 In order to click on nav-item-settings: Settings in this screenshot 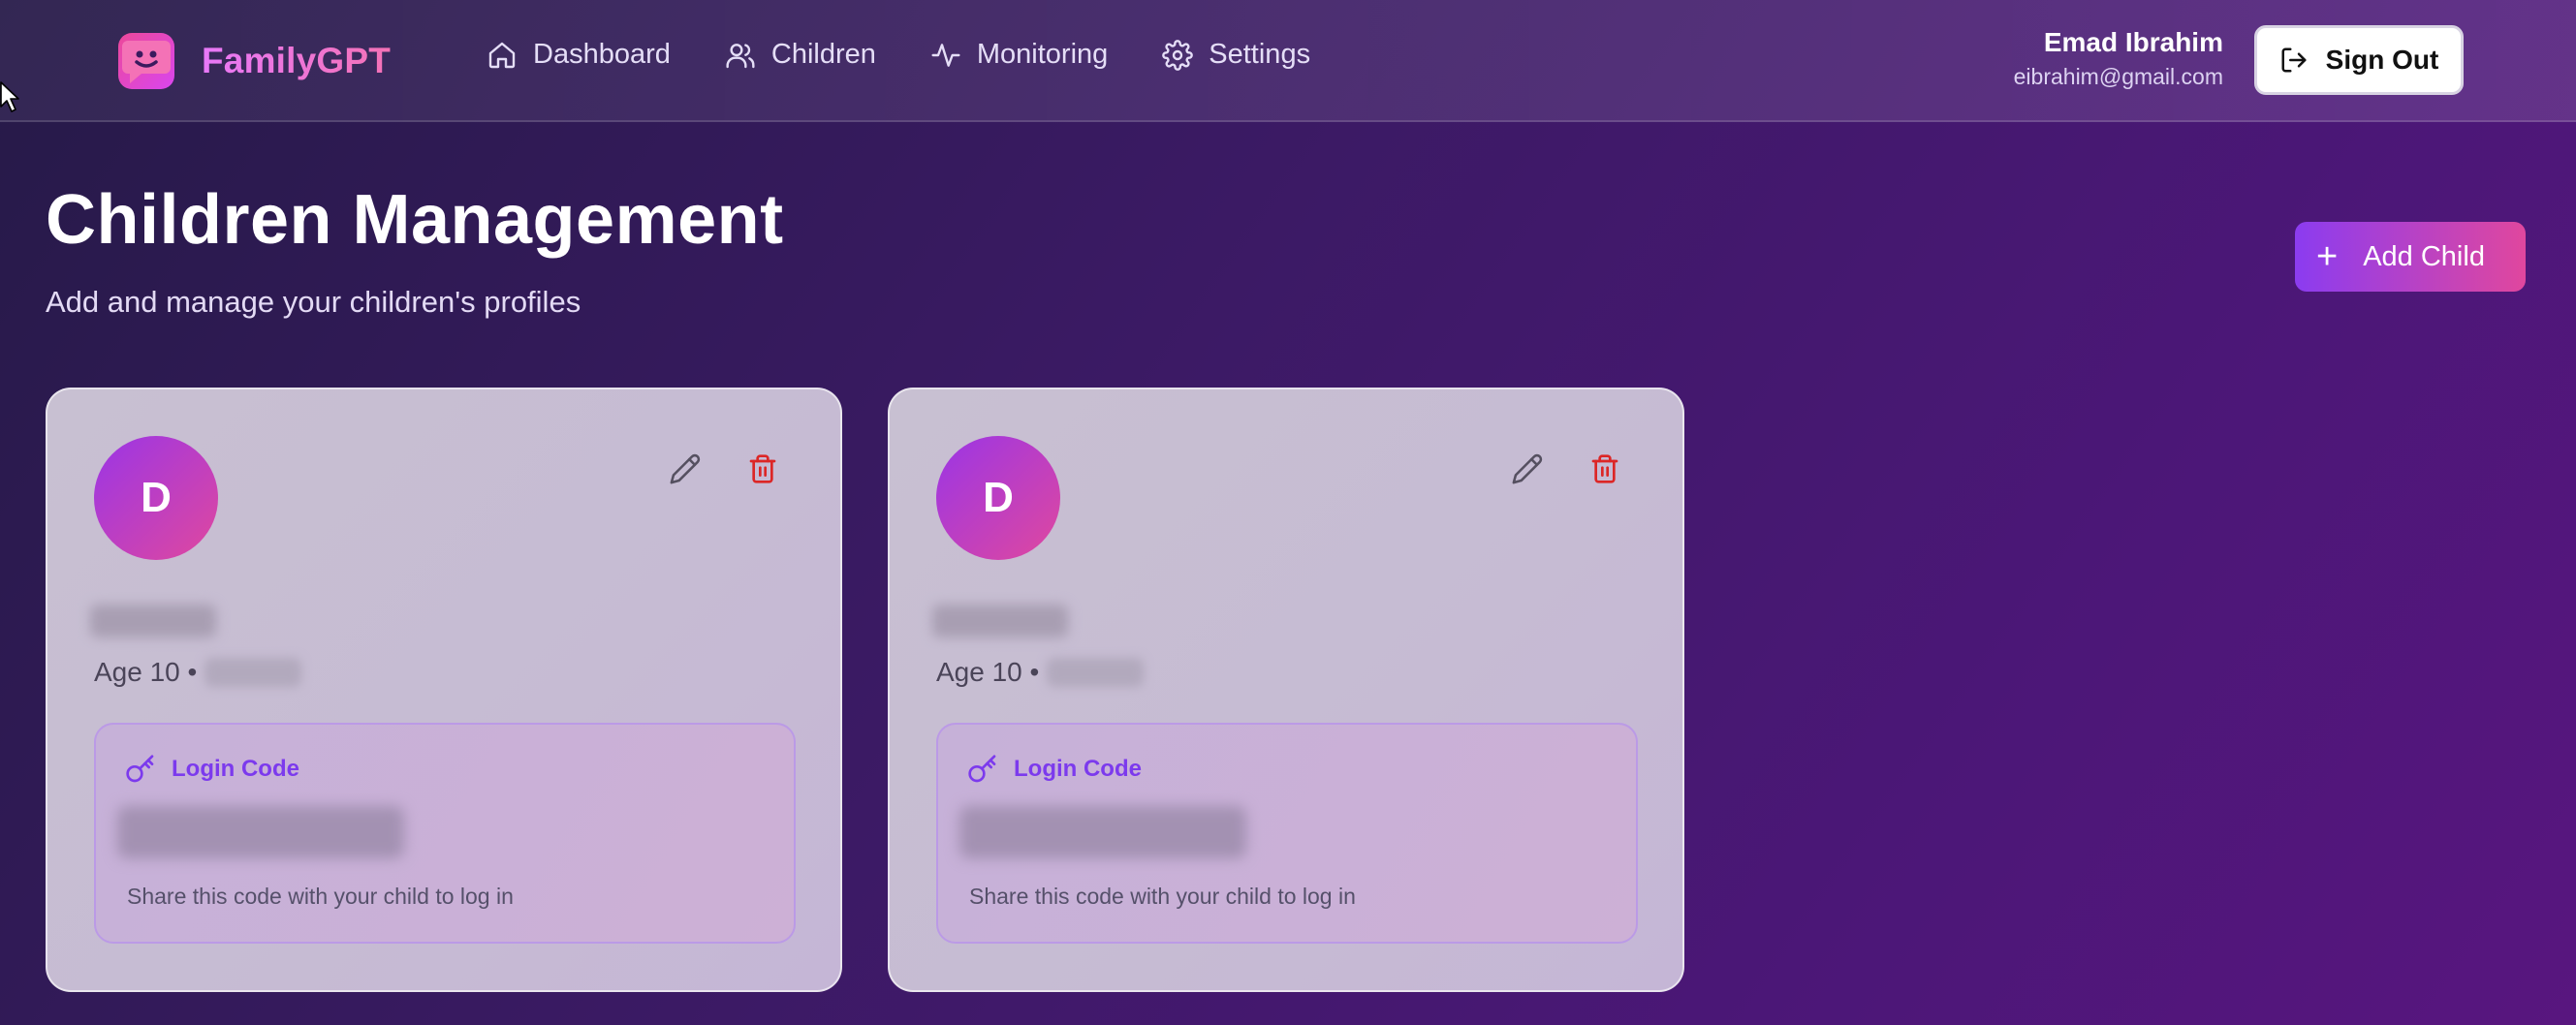, I will do `click(1236, 55)`.